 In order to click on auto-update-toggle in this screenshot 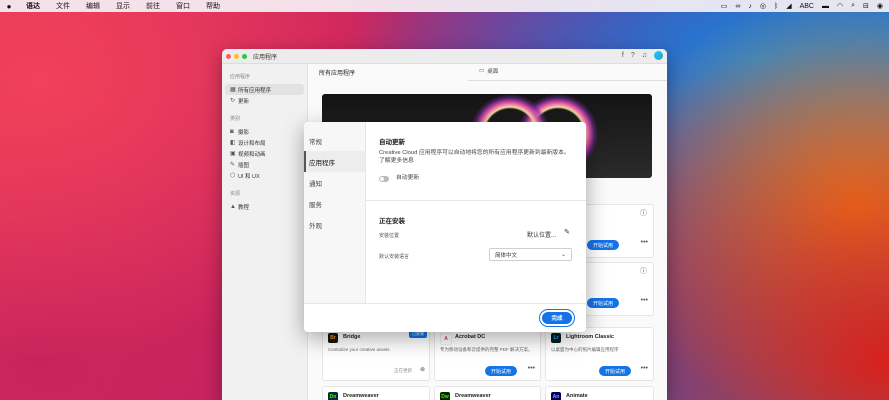, I will do `click(384, 179)`.